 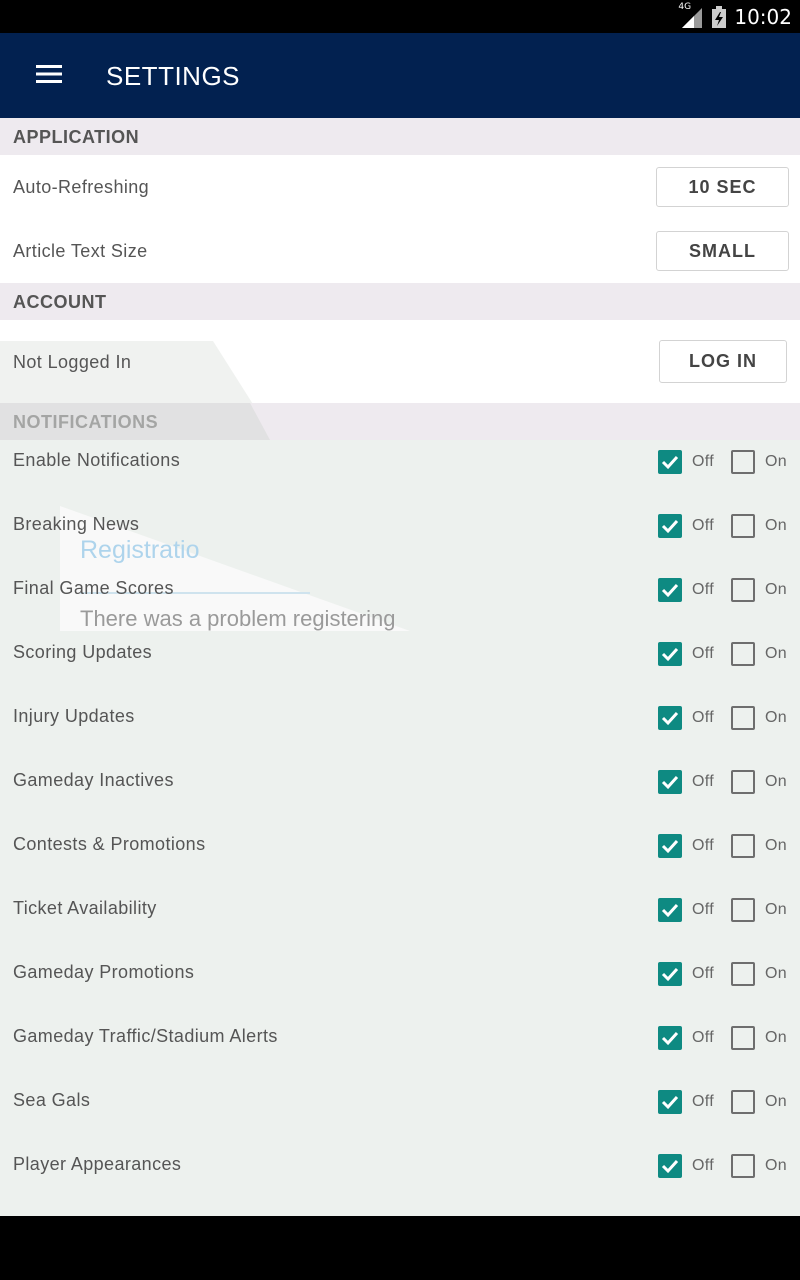 What do you see at coordinates (723, 361) in the screenshot?
I see `log-in-button: LOG IN` at bounding box center [723, 361].